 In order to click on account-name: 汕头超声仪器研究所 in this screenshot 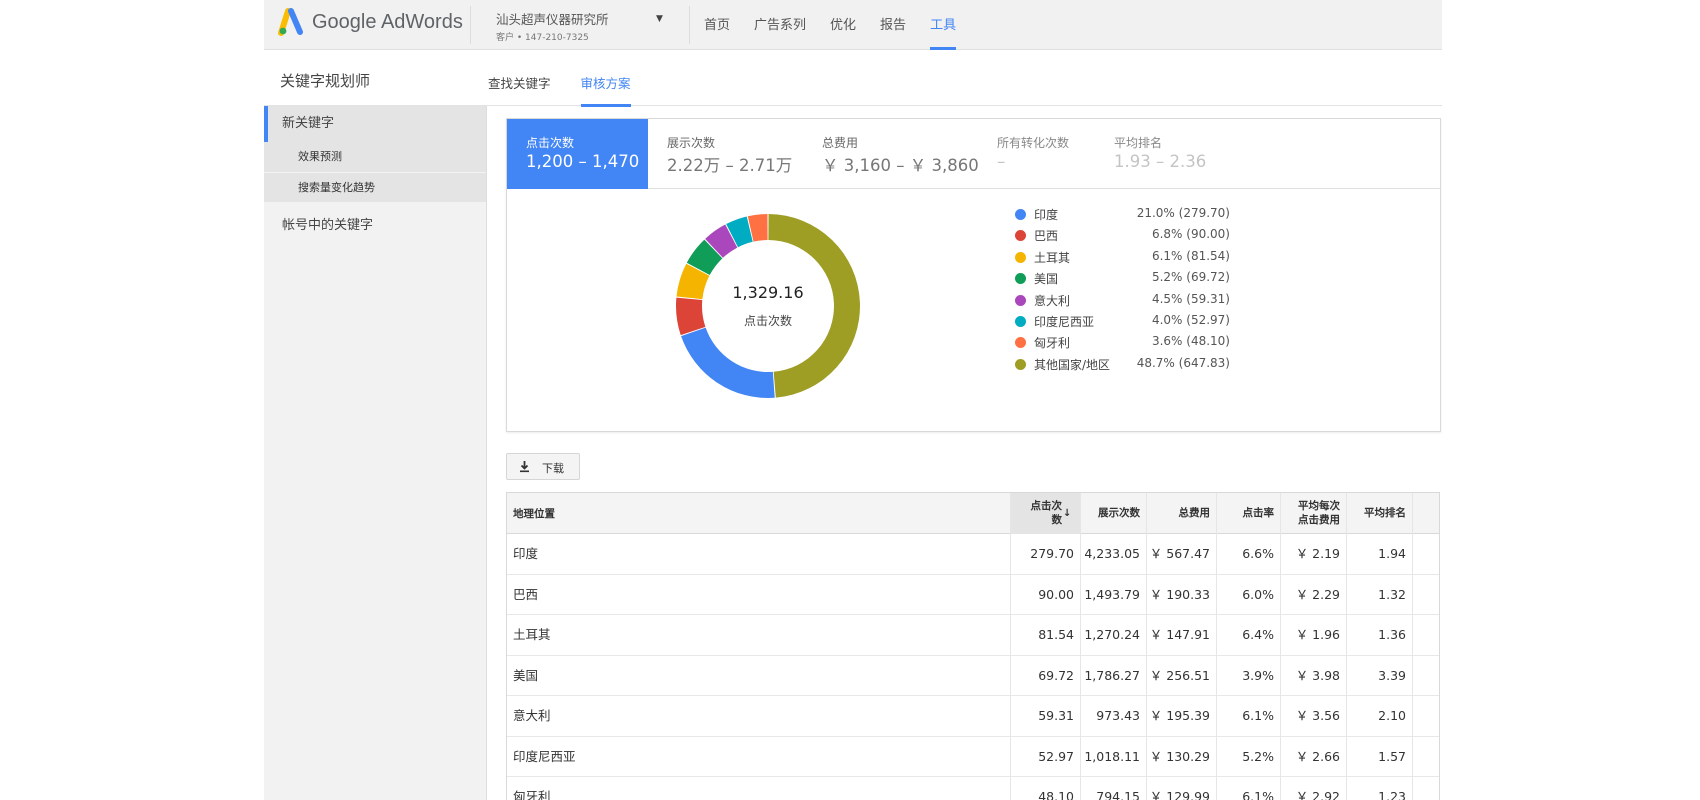, I will do `click(552, 19)`.